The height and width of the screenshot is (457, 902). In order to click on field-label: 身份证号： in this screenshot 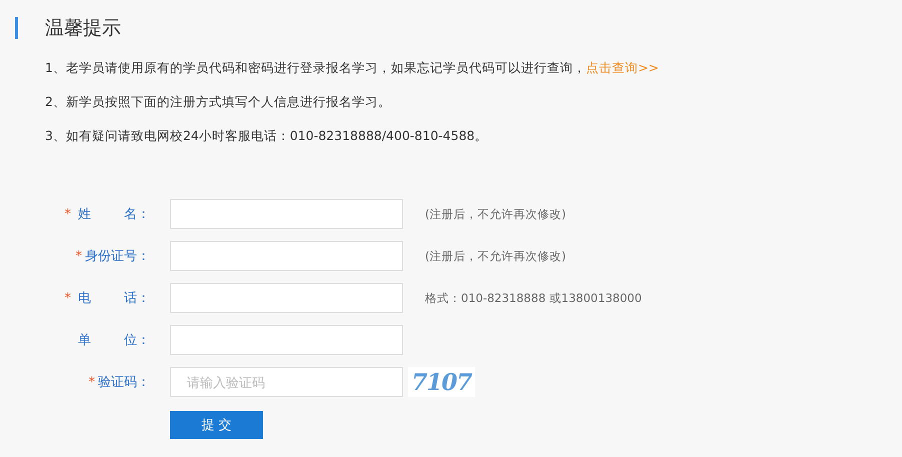, I will do `click(117, 256)`.